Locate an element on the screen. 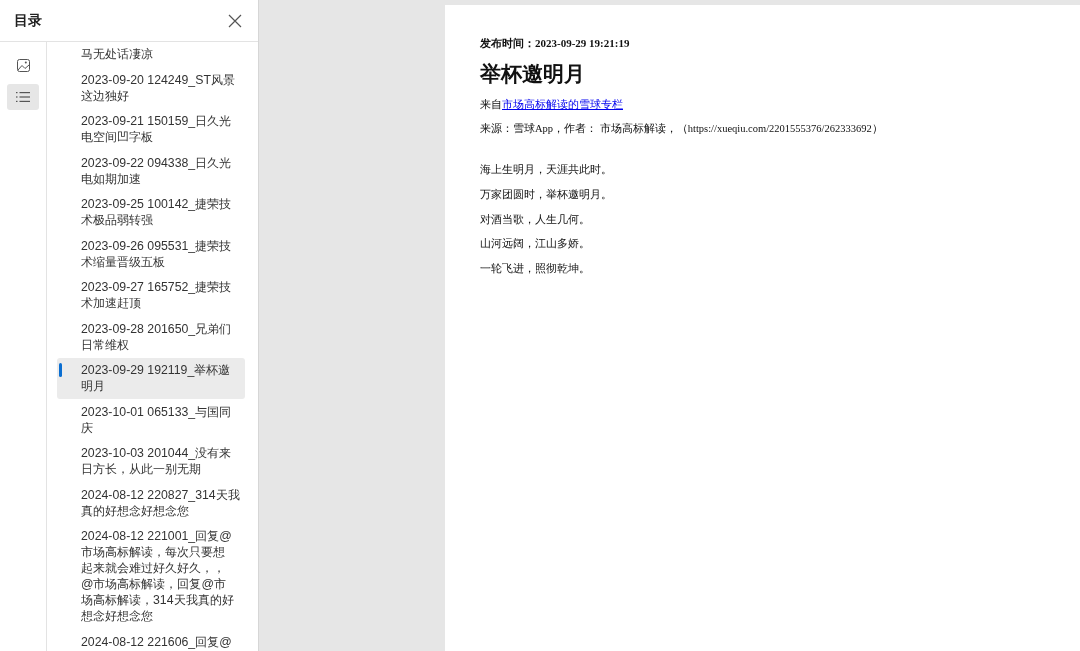 This screenshot has height=651, width=1080. toc-item: 2023-09-21 150159_日久光 电空间凹字板 is located at coordinates (151, 129).